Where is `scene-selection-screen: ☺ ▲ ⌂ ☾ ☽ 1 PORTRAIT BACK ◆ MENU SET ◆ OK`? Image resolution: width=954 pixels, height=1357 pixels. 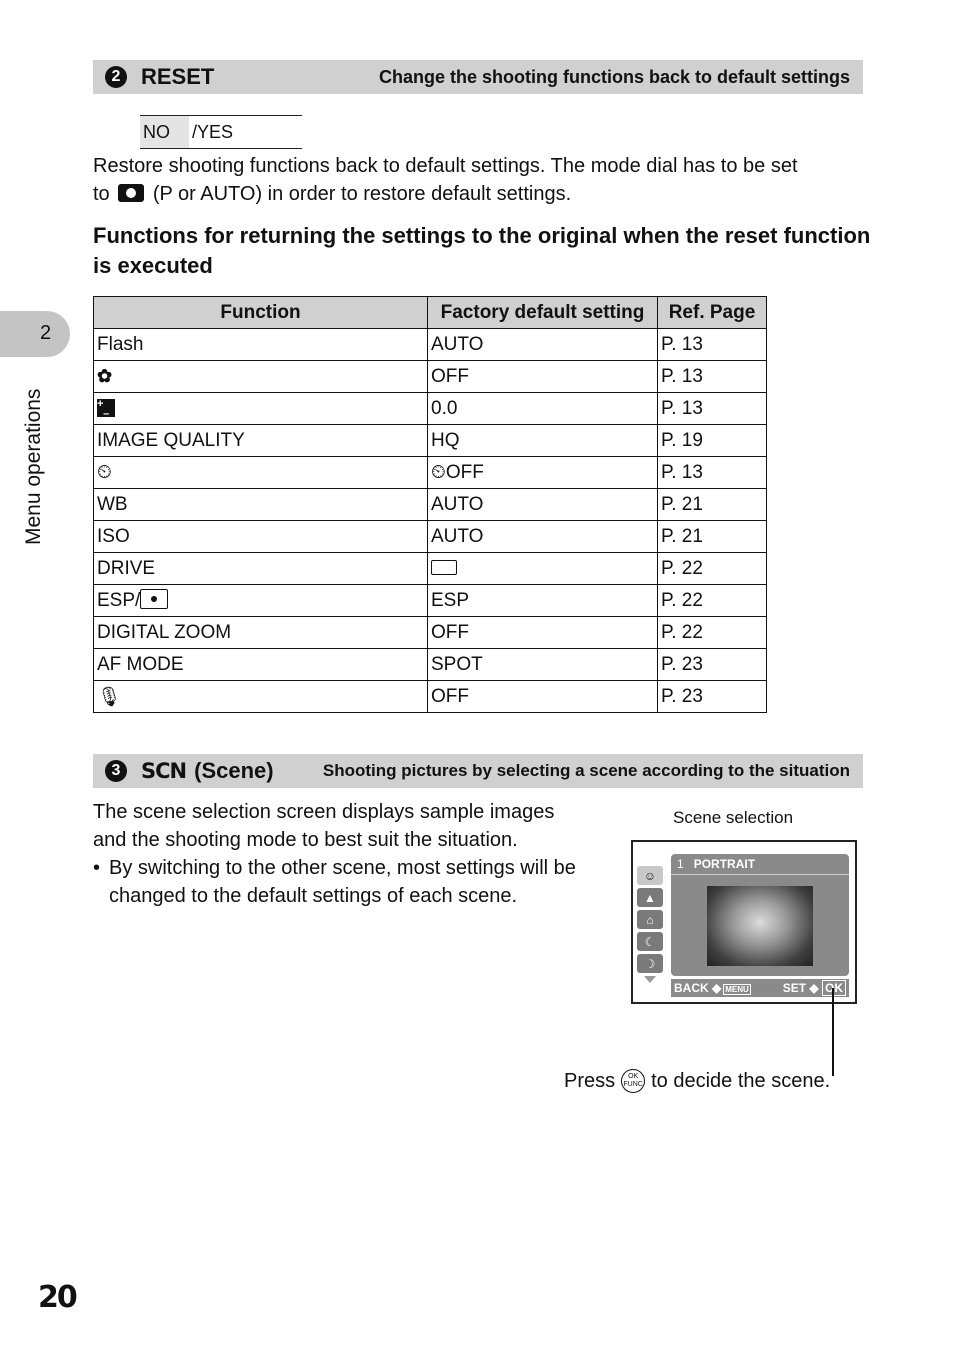
scene-selection-screen: ☺ ▲ ⌂ ☾ ☽ 1 PORTRAIT BACK ◆ MENU SET ◆ OK is located at coordinates (744, 922).